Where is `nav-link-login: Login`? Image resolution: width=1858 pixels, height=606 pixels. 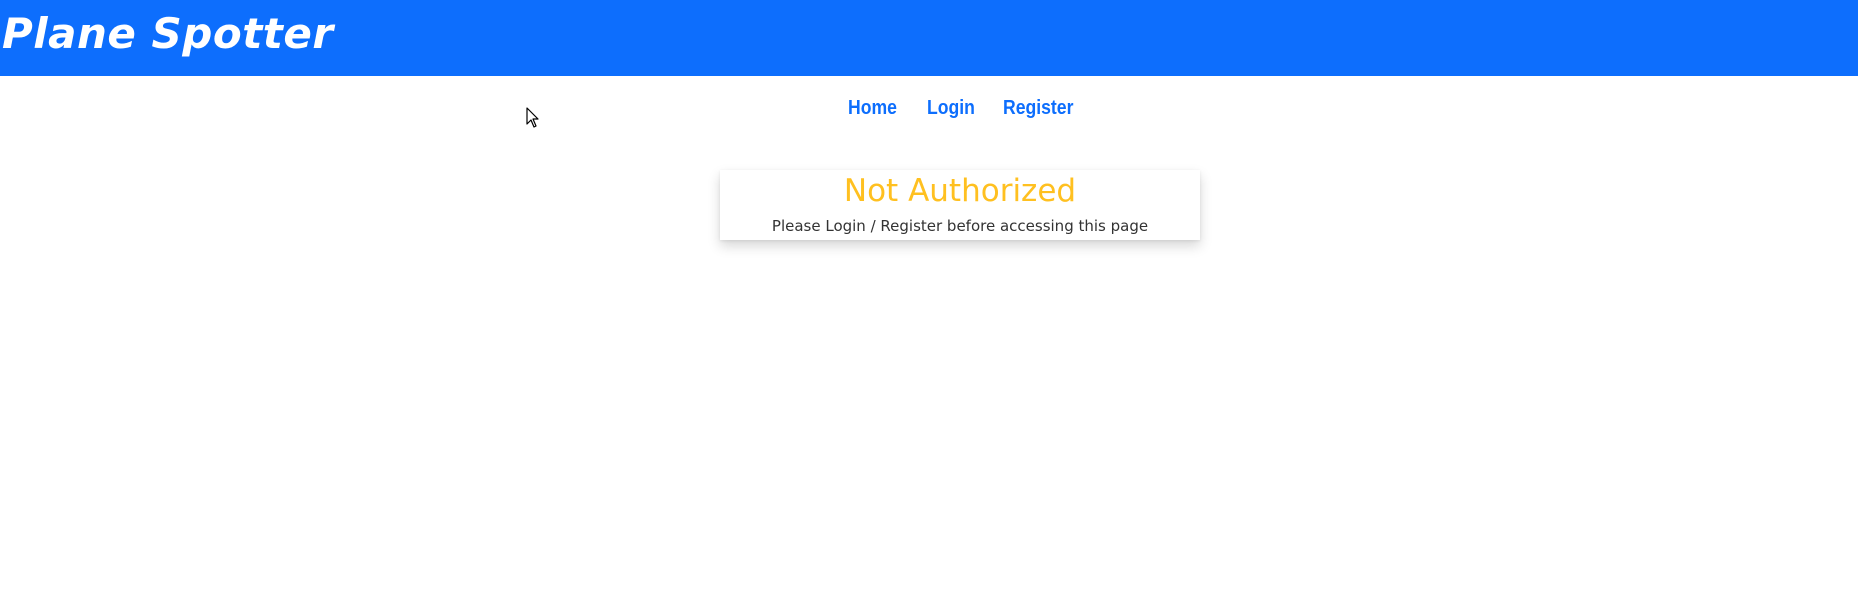 nav-link-login: Login is located at coordinates (951, 108).